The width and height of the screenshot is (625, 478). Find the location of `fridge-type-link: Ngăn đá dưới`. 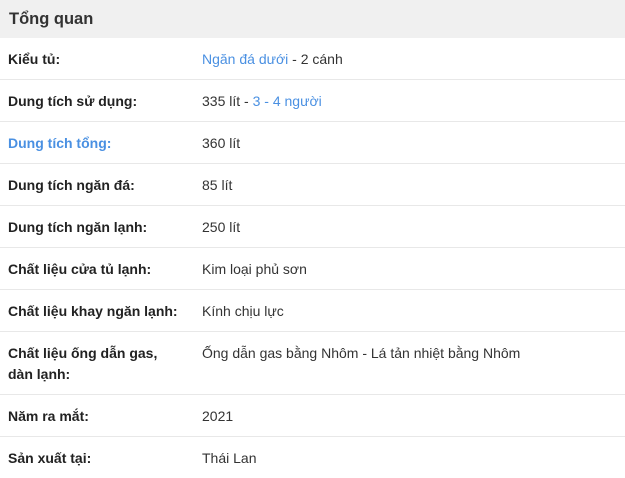

fridge-type-link: Ngăn đá dưới is located at coordinates (245, 59).